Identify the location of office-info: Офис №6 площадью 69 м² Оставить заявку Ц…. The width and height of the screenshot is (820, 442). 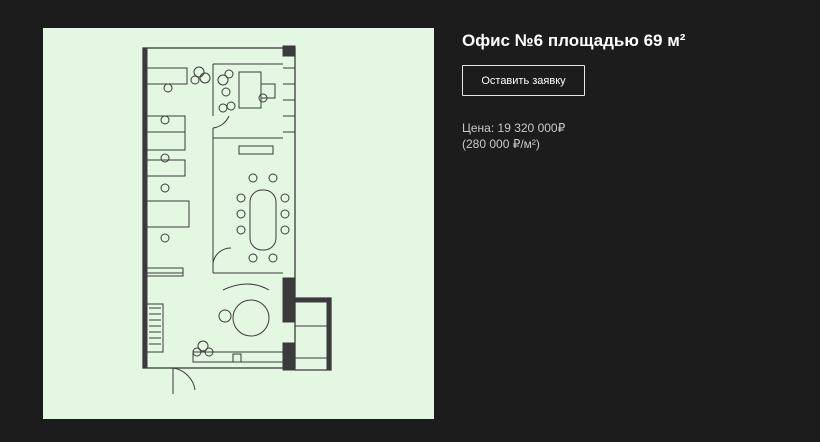
(632, 89).